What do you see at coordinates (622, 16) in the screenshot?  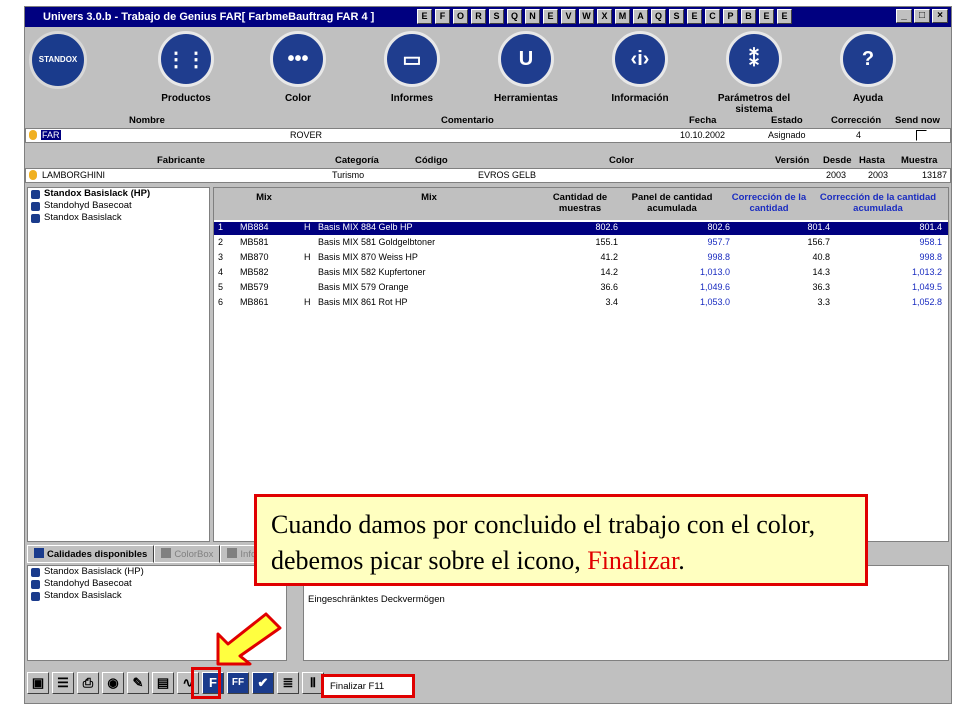 I see `titlebar-tool-icon: M` at bounding box center [622, 16].